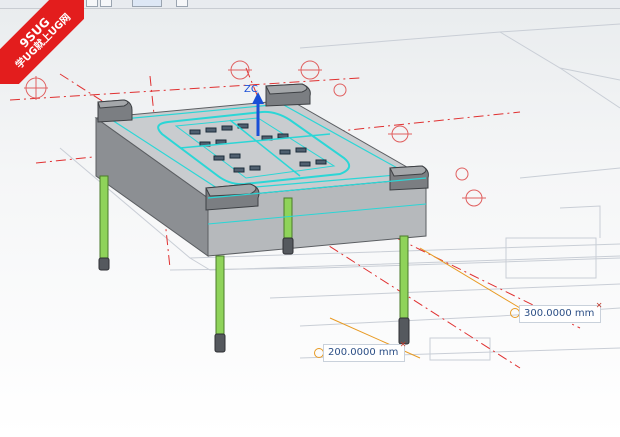 The image size is (620, 437). I want to click on dimension-200-field: 200.0000 mm ✕, so click(365, 351).